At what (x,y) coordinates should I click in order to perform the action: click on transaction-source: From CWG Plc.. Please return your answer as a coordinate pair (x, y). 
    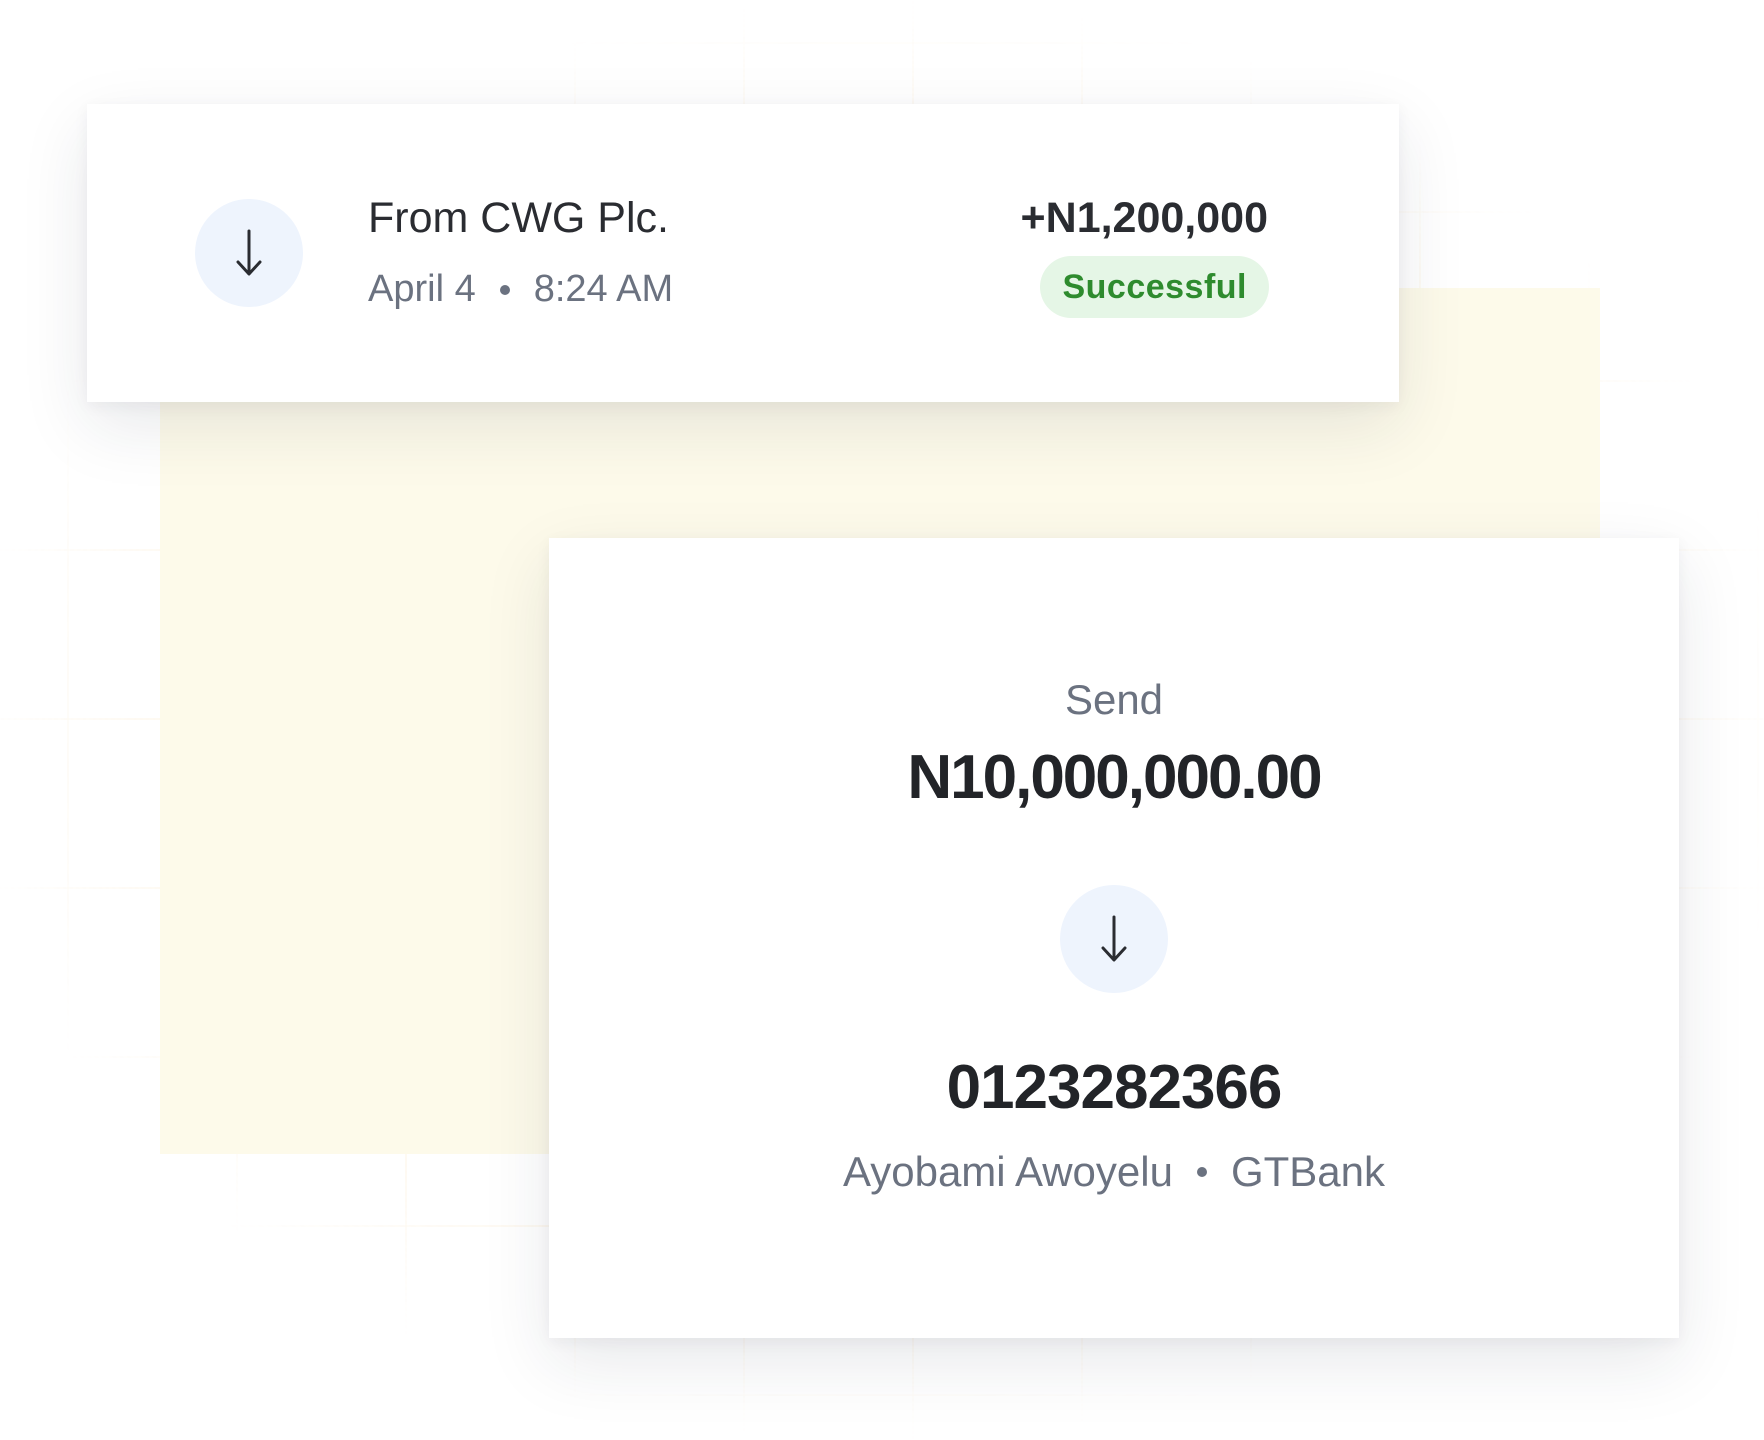
    Looking at the image, I should click on (518, 218).